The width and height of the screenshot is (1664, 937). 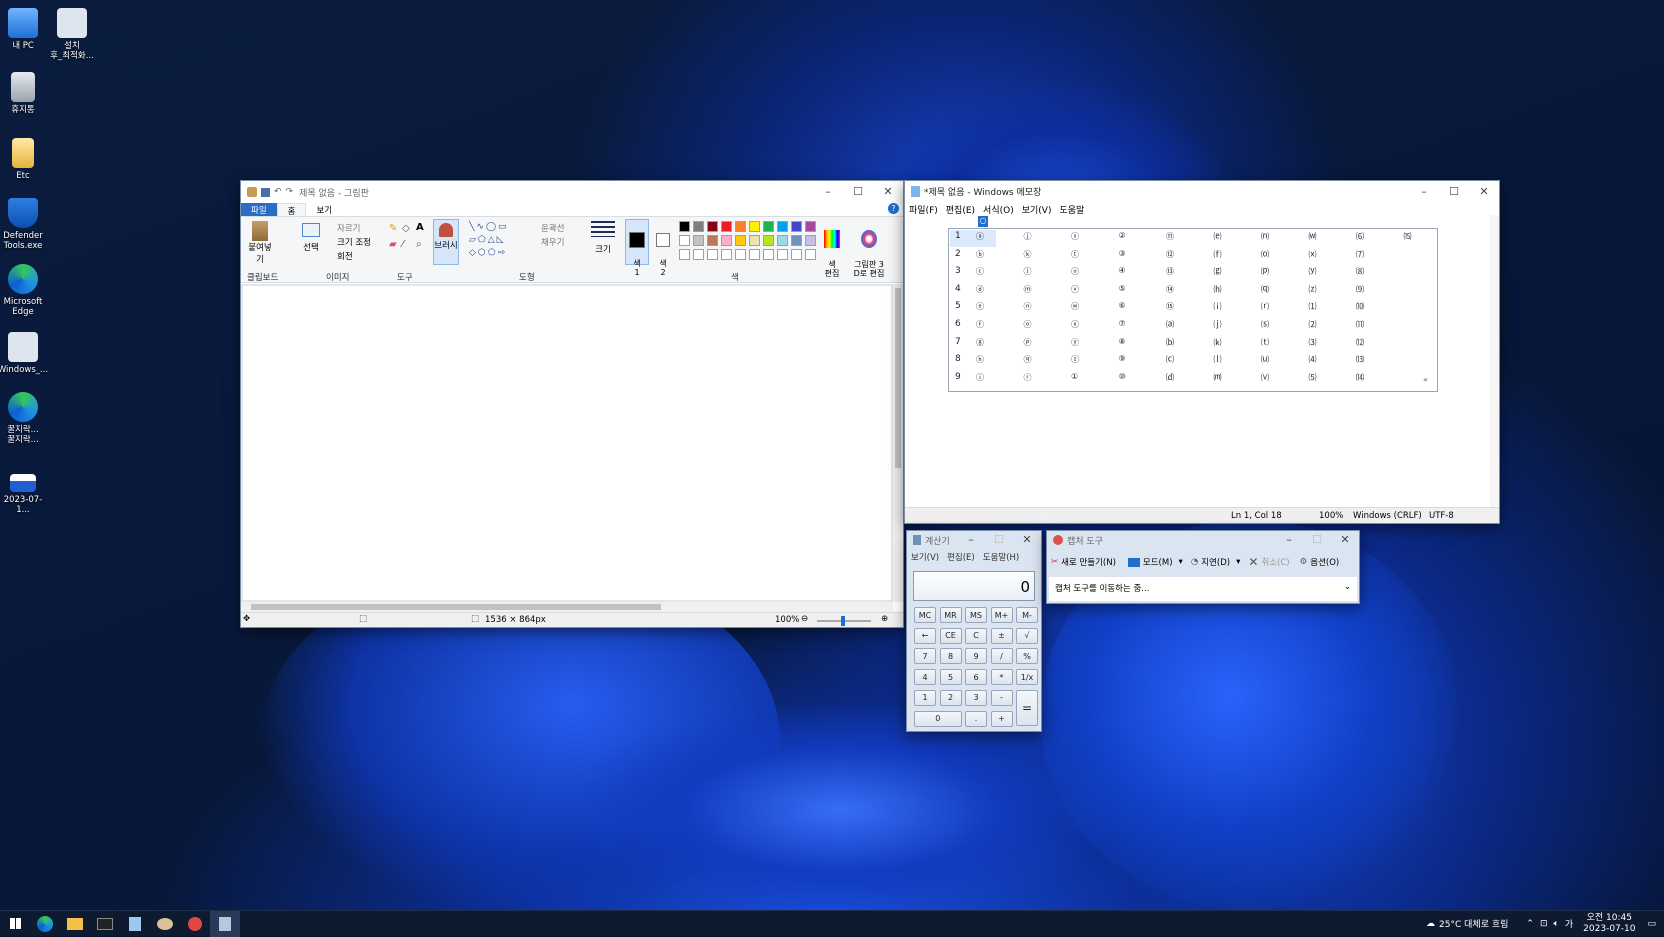 I want to click on chevron-down-icon: ▾, so click(x=1181, y=562).